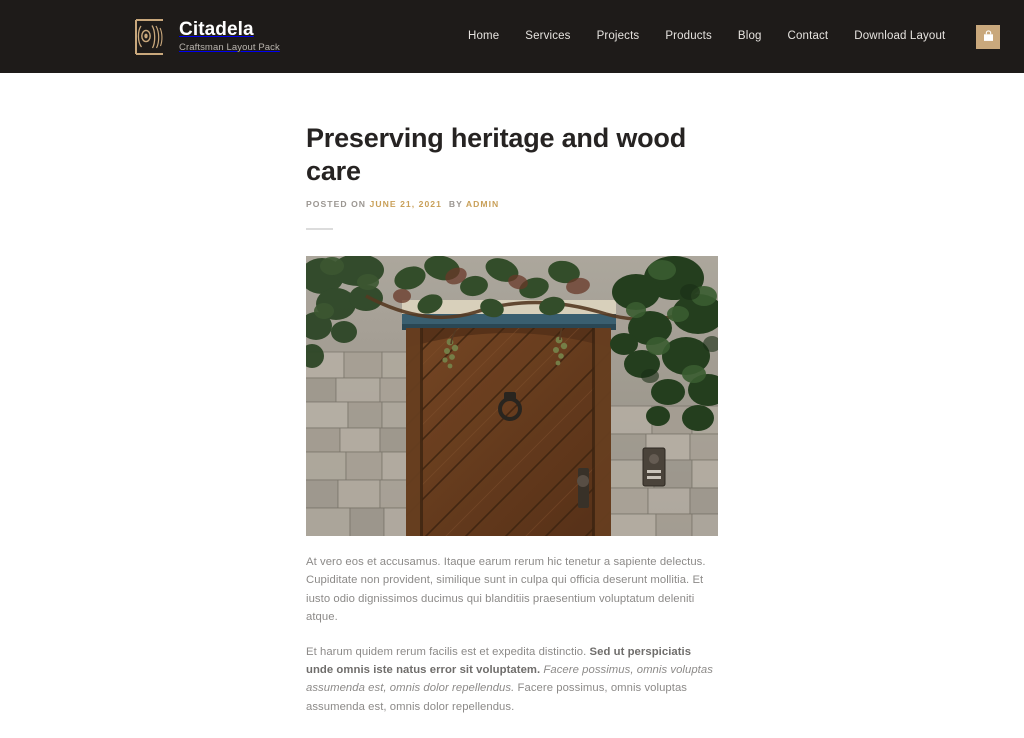 The height and width of the screenshot is (738, 1024). What do you see at coordinates (482, 204) in the screenshot?
I see `post-author-link: ADMIN` at bounding box center [482, 204].